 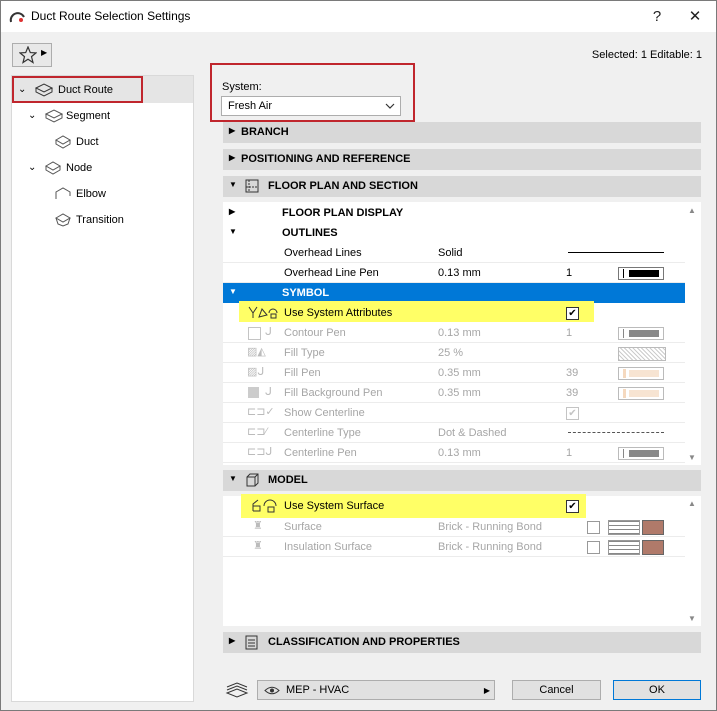 What do you see at coordinates (462, 159) in the screenshot?
I see `panel-positioning: ▶ POSITIONING AND REFERENCE` at bounding box center [462, 159].